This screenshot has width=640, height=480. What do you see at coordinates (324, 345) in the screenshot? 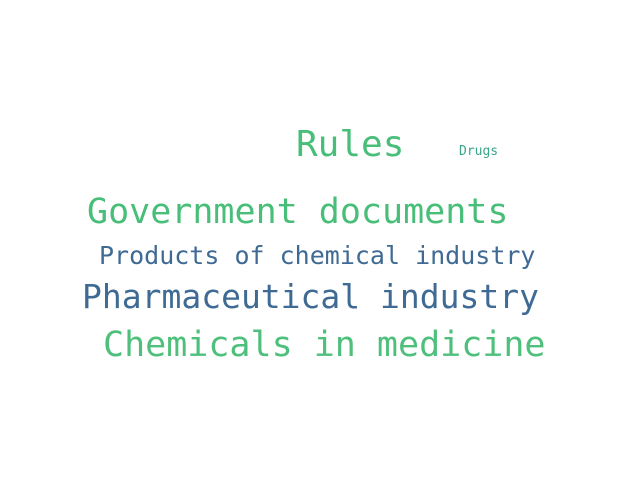
I see `word-chemicals-in-medicine: Chemicals in medicine` at bounding box center [324, 345].